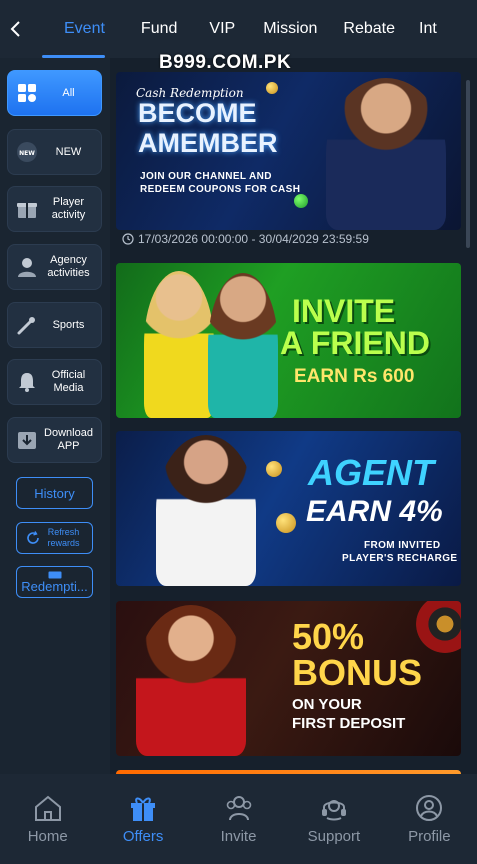 The height and width of the screenshot is (864, 477). Describe the element at coordinates (428, 29) in the screenshot. I see `tab-int: Int` at that location.